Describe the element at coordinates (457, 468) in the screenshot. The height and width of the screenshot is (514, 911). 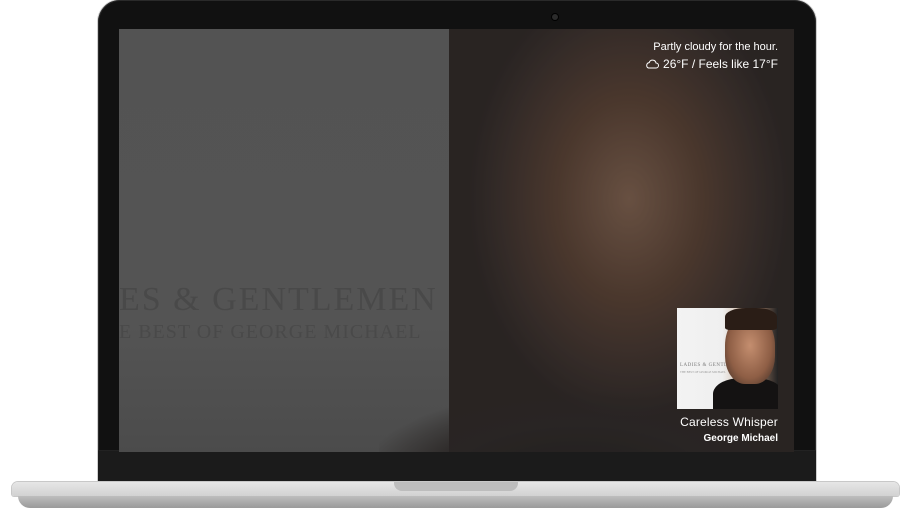
I see `laptop-bezel-chin` at that location.